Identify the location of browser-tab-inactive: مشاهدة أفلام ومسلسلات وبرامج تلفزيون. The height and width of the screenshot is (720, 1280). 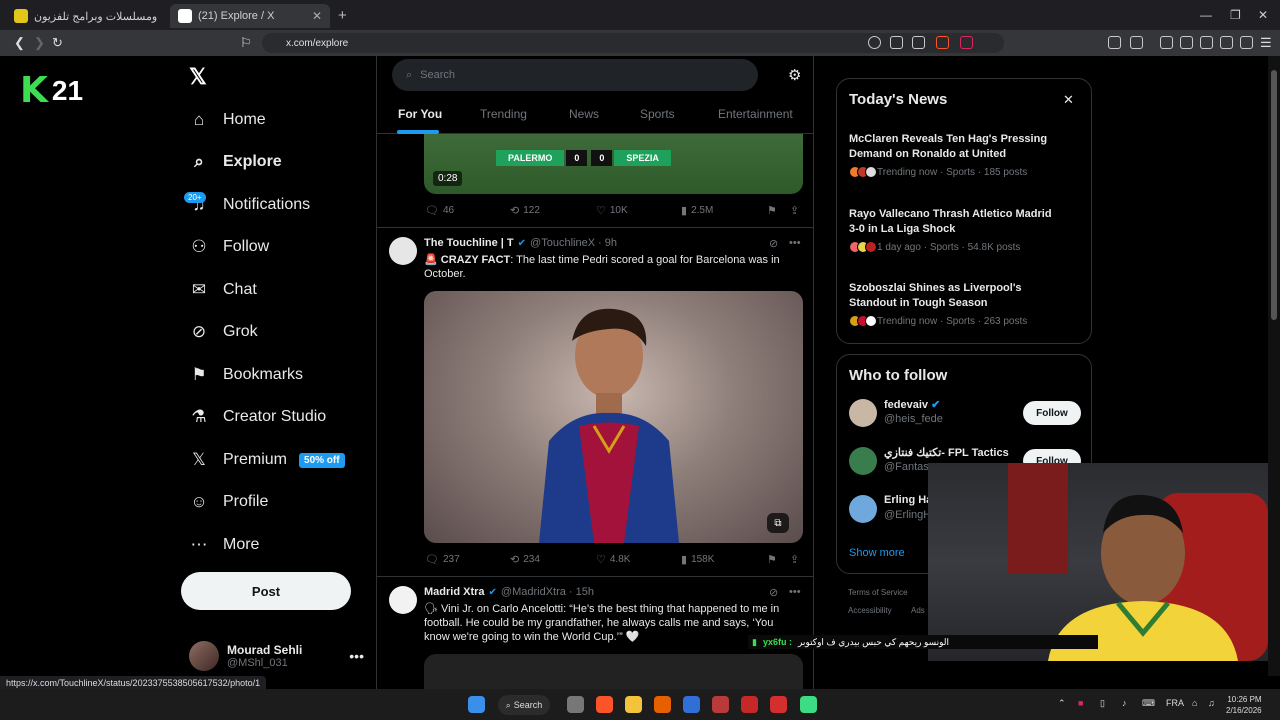
(86, 16).